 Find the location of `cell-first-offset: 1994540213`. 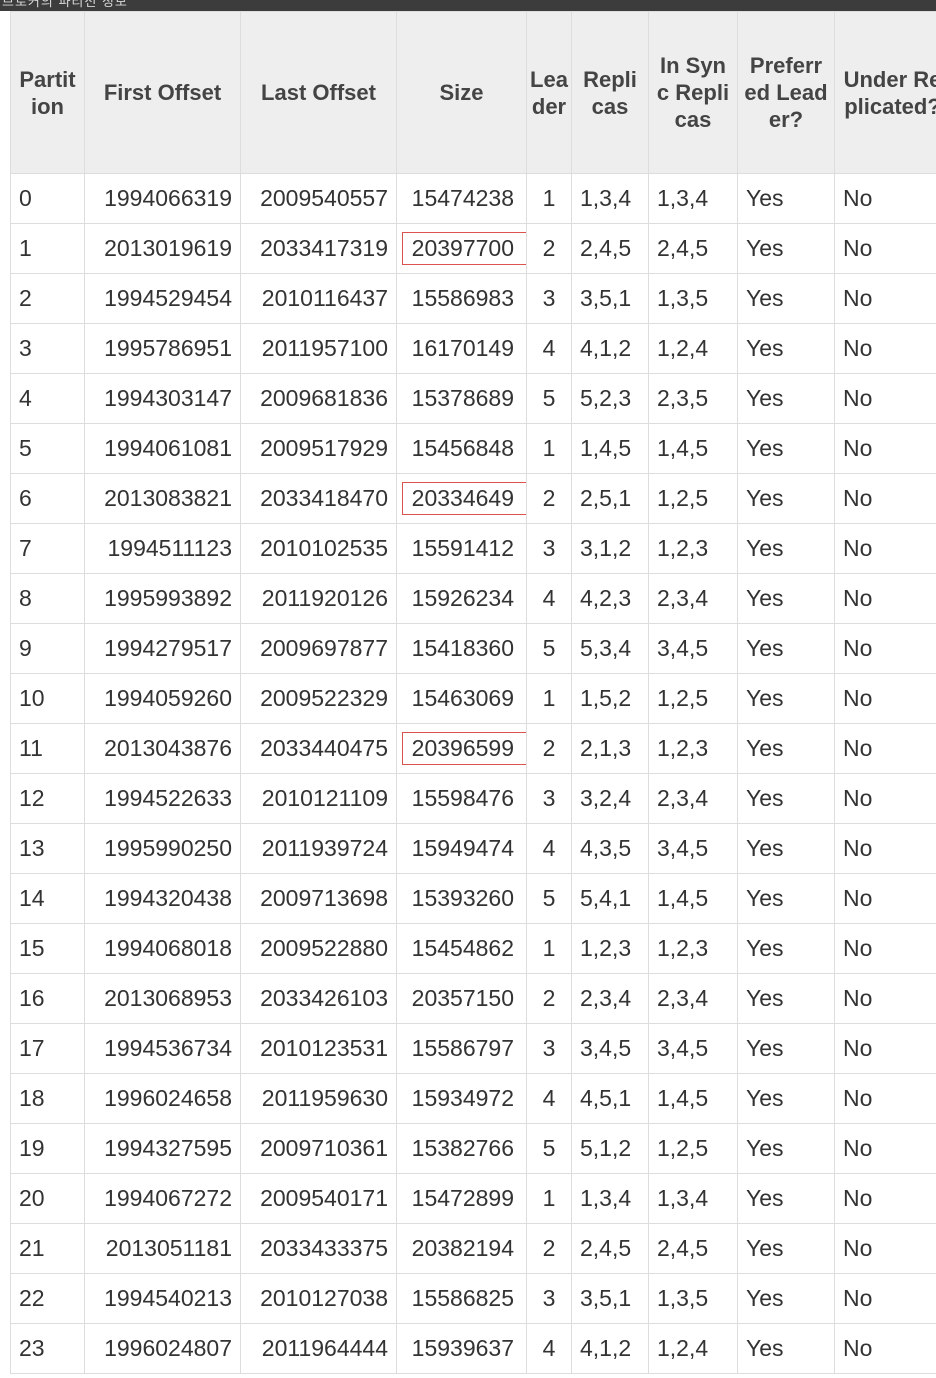

cell-first-offset: 1994540213 is located at coordinates (162, 1298).